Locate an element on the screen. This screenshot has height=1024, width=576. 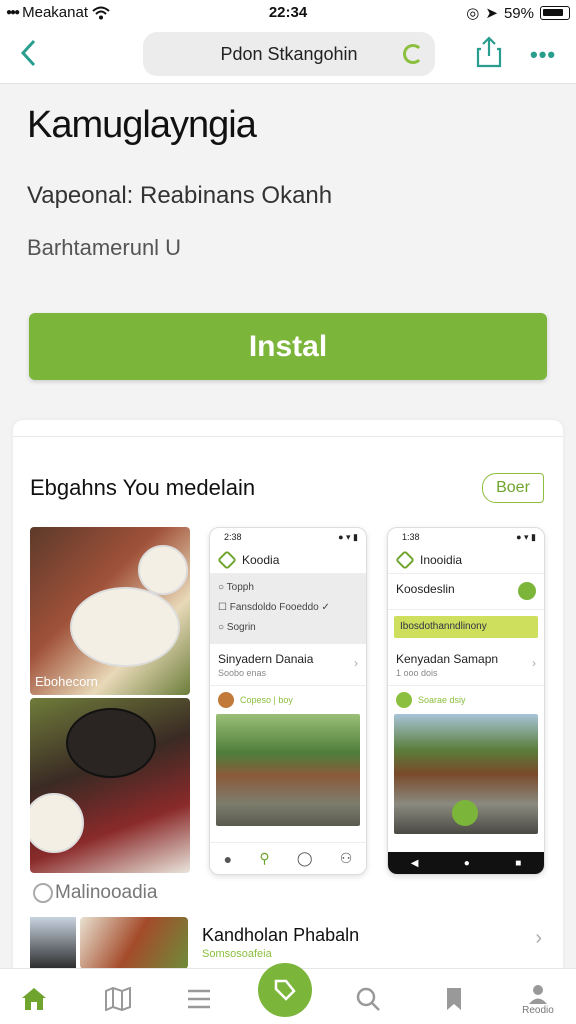
phone-row-sub: Soobo enas is located at coordinates (242, 673).